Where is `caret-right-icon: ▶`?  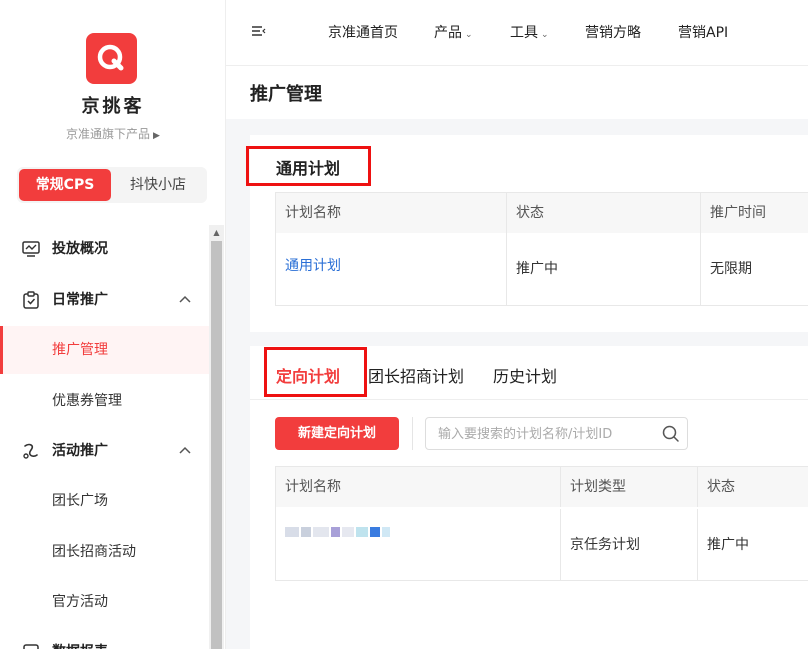
caret-right-icon: ▶ is located at coordinates (156, 136).